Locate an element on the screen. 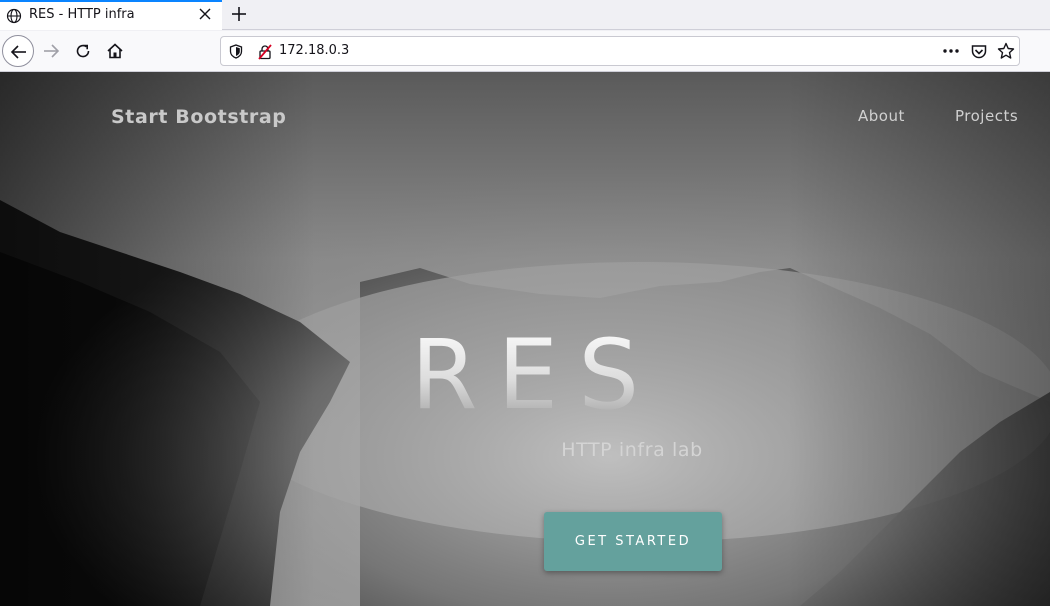 Image resolution: width=1050 pixels, height=606 pixels. close-icon is located at coordinates (205, 14).